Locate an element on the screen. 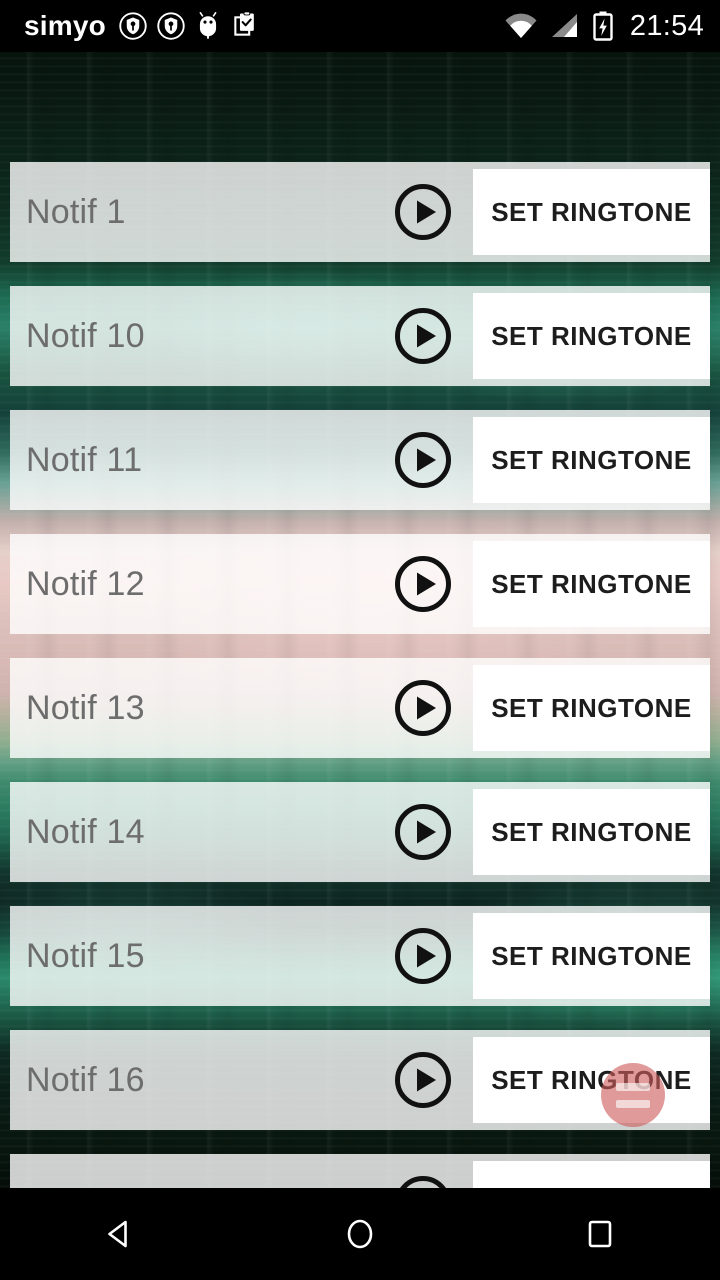 This screenshot has width=720, height=1280. battery-charging-icon is located at coordinates (603, 26).